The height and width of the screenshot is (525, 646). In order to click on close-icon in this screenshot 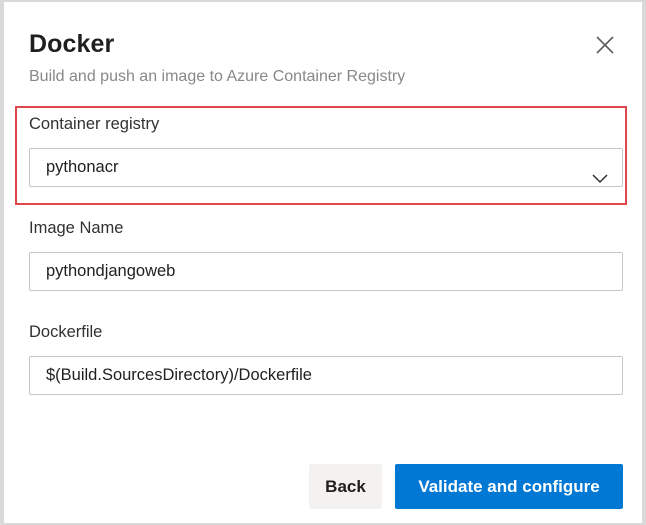, I will do `click(605, 45)`.